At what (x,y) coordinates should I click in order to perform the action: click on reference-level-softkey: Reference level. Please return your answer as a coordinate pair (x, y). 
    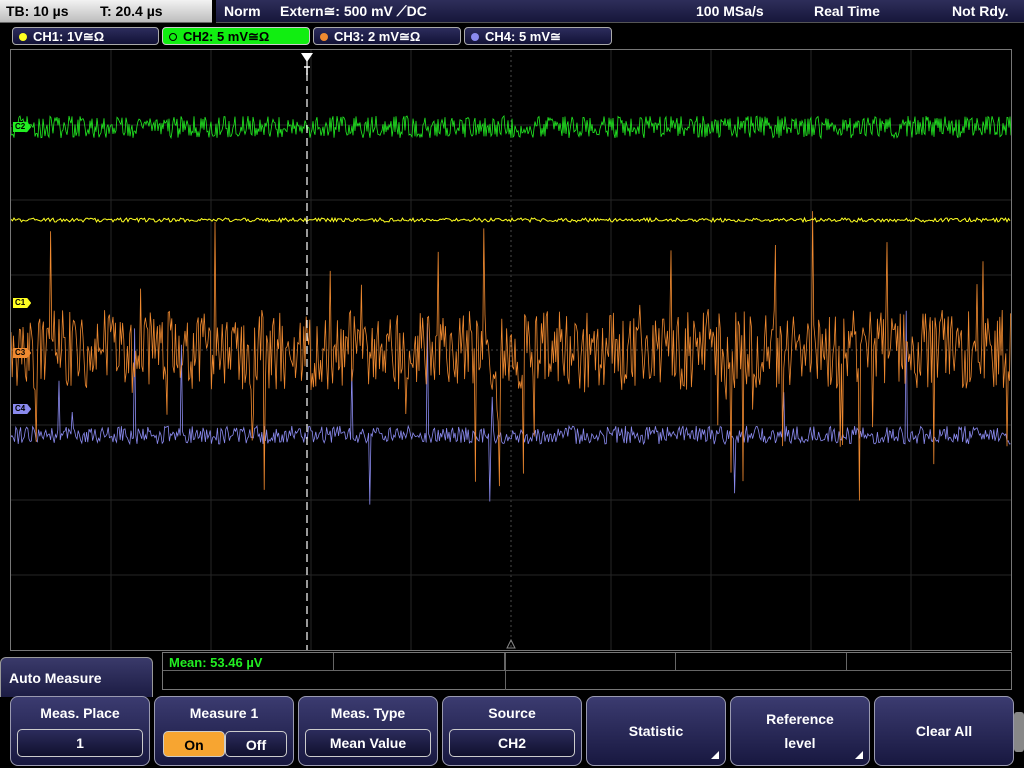
    Looking at the image, I should click on (800, 731).